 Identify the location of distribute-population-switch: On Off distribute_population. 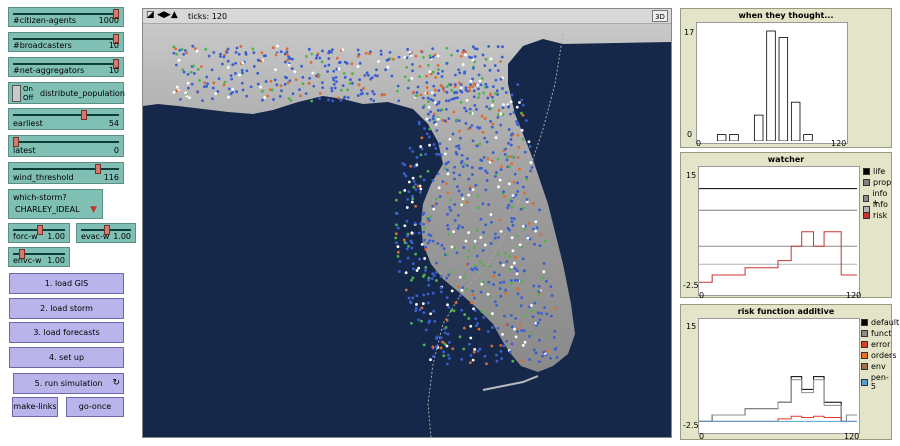
(66, 93).